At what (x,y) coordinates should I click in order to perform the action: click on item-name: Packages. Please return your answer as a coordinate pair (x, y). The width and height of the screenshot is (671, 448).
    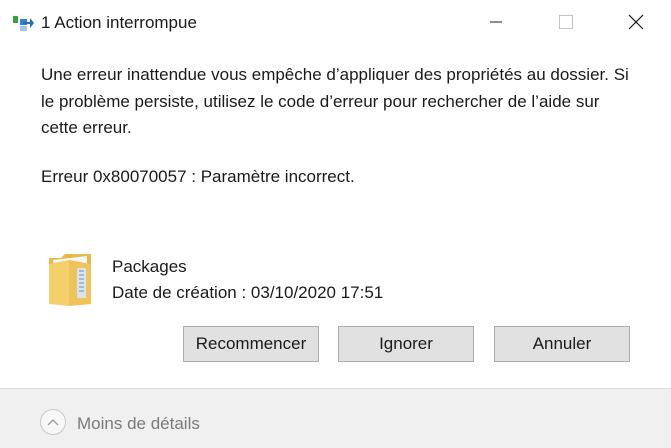
    Looking at the image, I should click on (149, 266).